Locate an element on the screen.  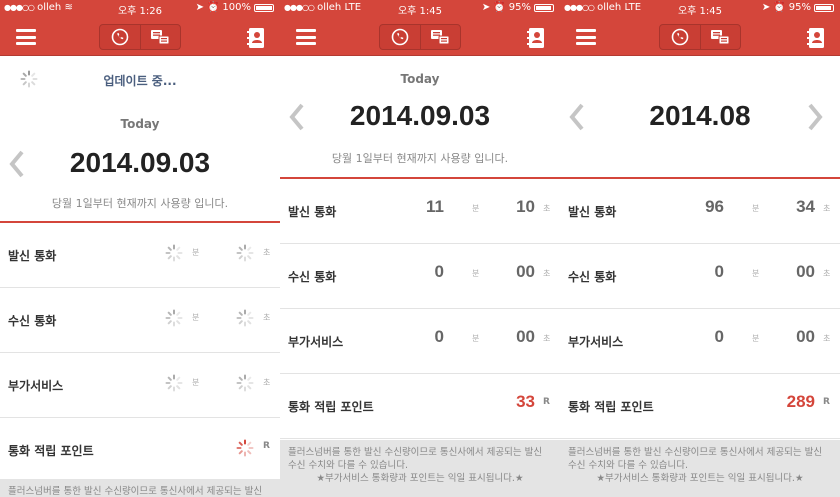
status-bar: ●●●○○ olleh ≋ 오후 1:26 ➤ ⏰ 100% is located at coordinates (140, 8).